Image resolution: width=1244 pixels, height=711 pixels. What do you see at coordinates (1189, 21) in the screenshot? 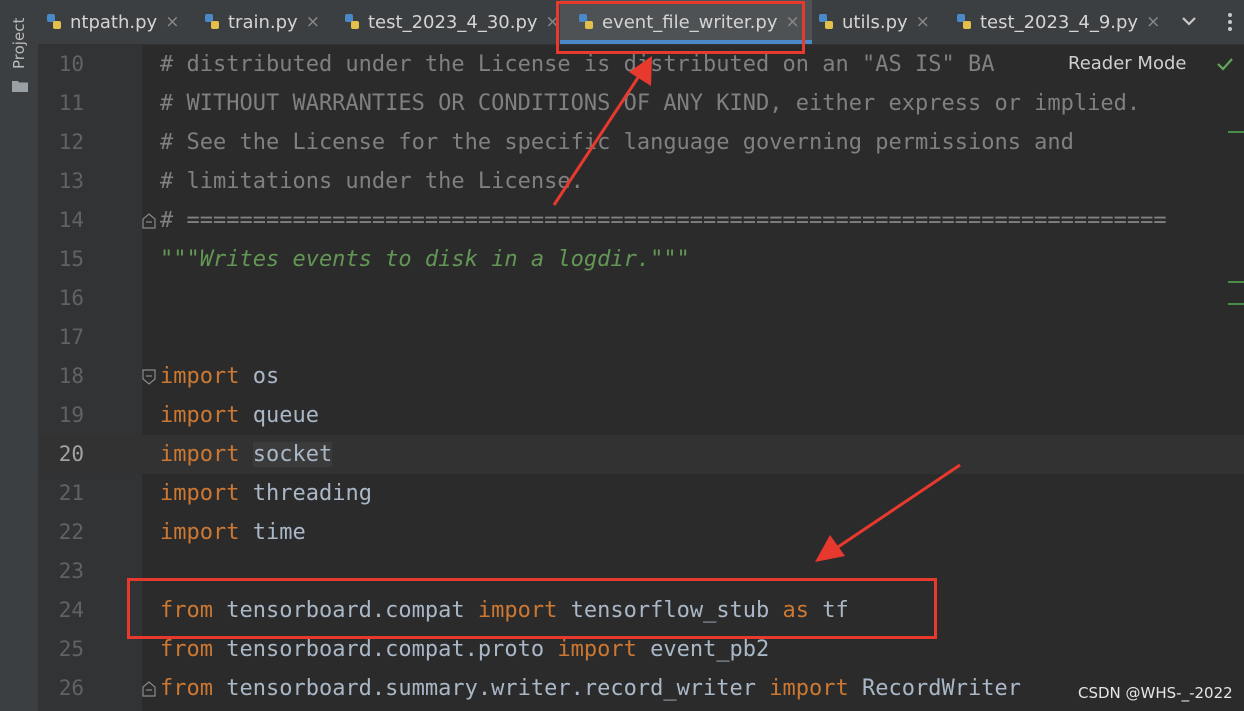
I see `chevron-down-icon` at bounding box center [1189, 21].